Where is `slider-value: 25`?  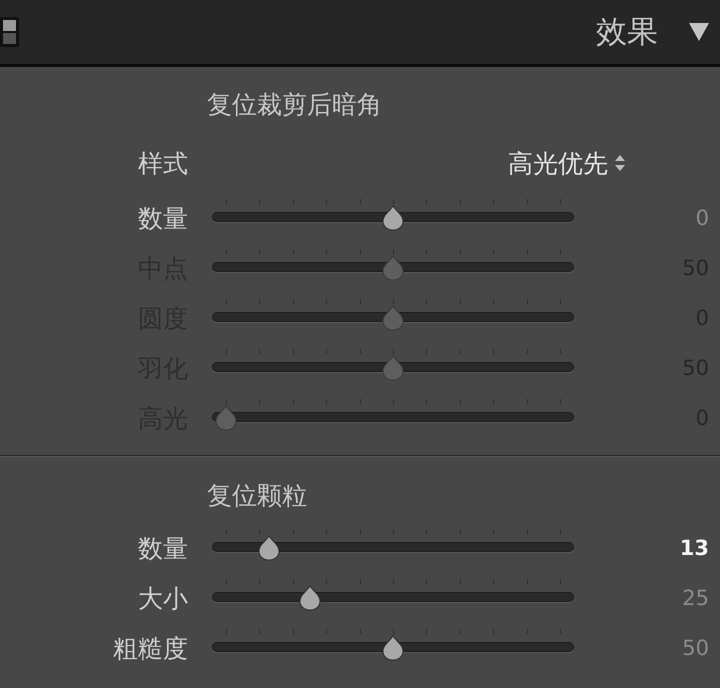
slider-value: 25 is located at coordinates (653, 598).